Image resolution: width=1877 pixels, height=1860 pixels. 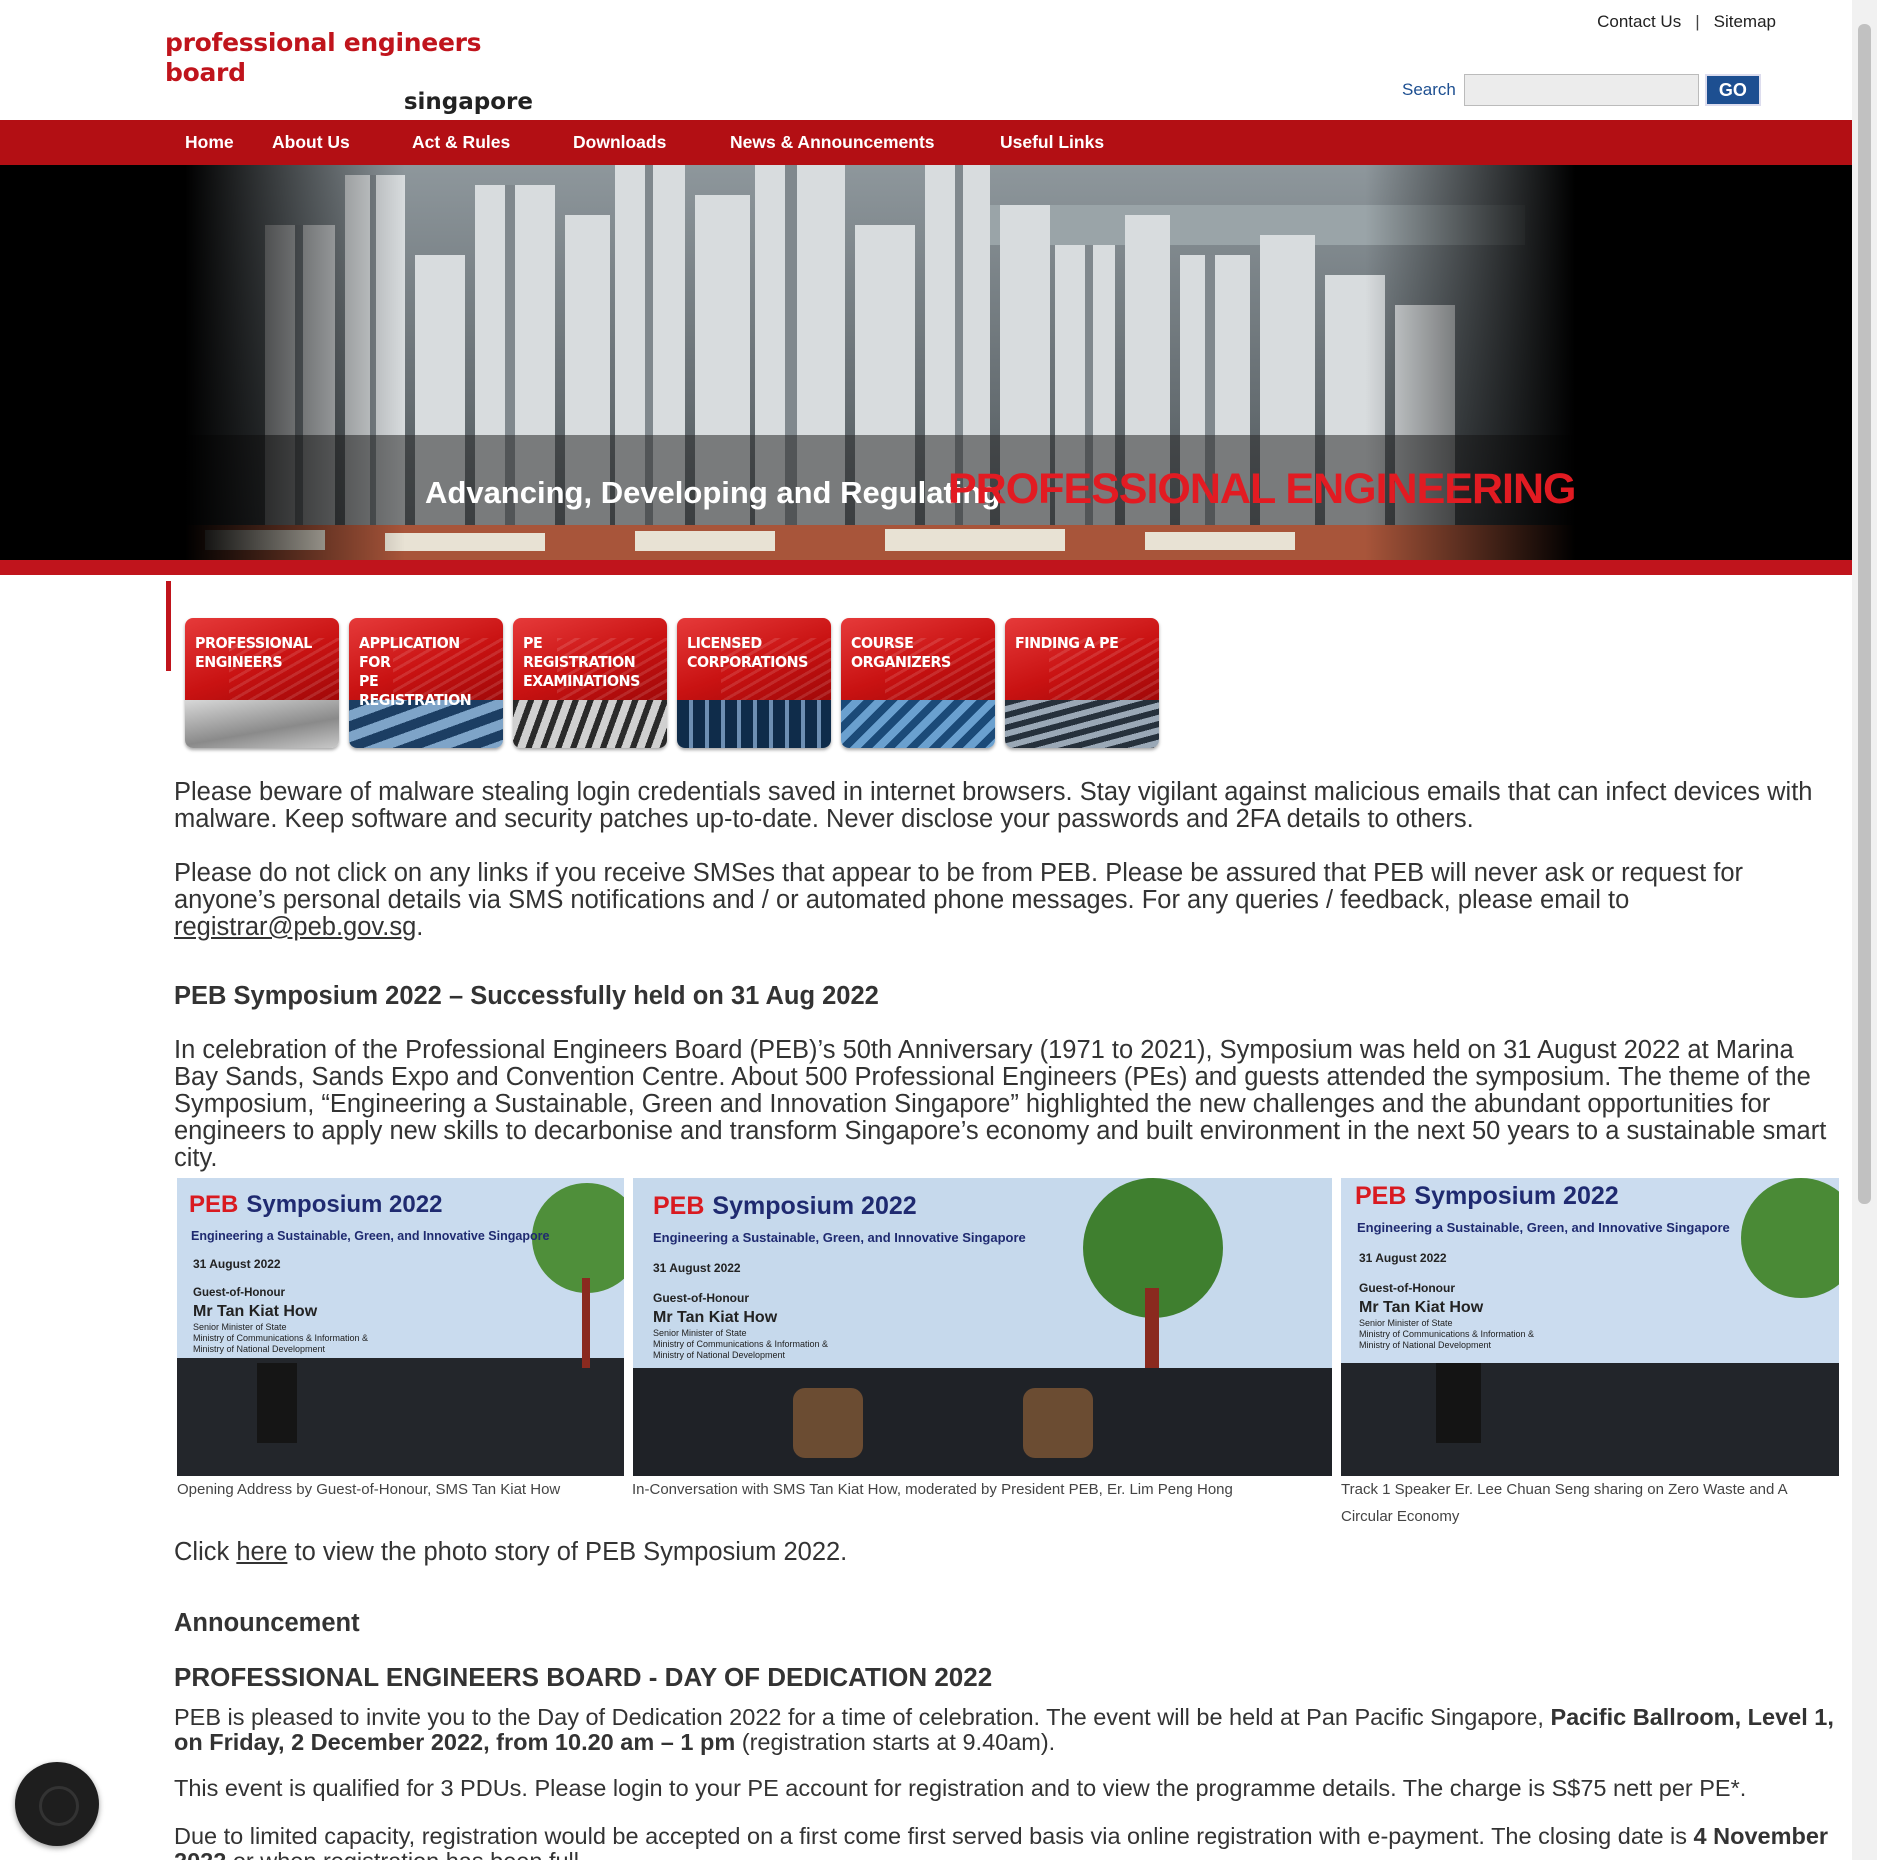 I want to click on search-bar: Search GO, so click(x=1581, y=90).